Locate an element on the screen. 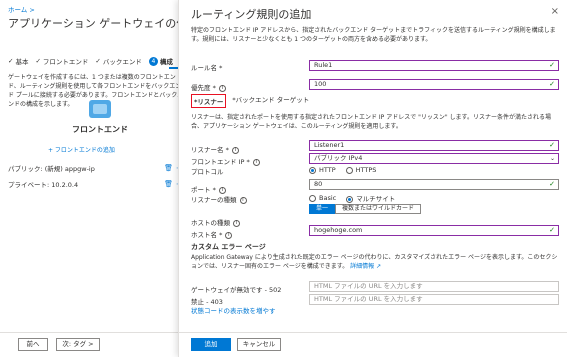 This screenshot has height=357, width=567. ip-label: パブリック: (新規) appgw-ip is located at coordinates (51, 168).